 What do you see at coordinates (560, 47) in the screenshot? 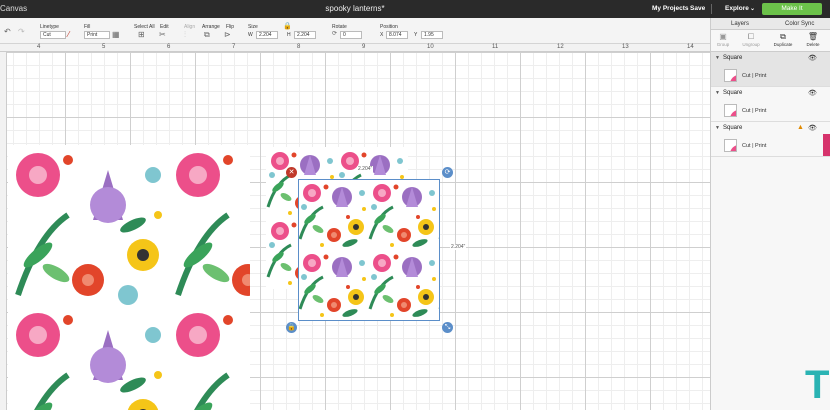
I see `ruler-number: 12` at bounding box center [560, 47].